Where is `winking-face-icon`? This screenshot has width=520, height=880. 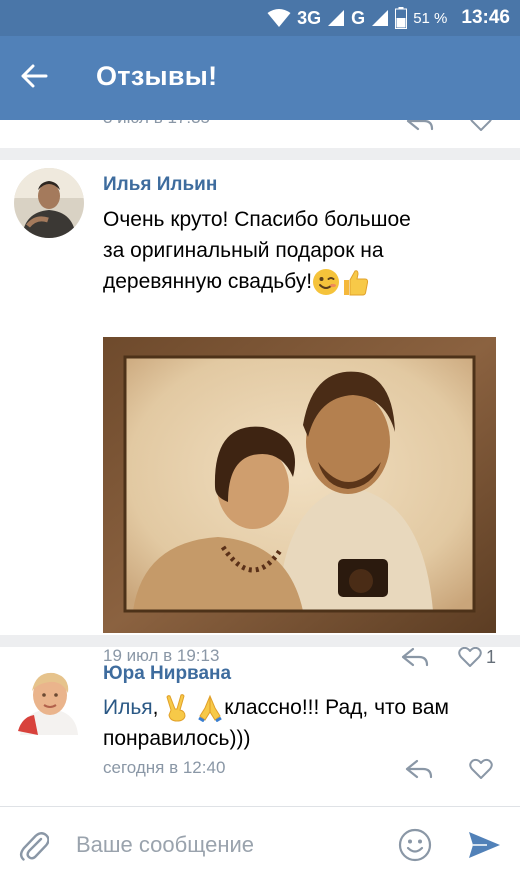 winking-face-icon is located at coordinates (326, 282).